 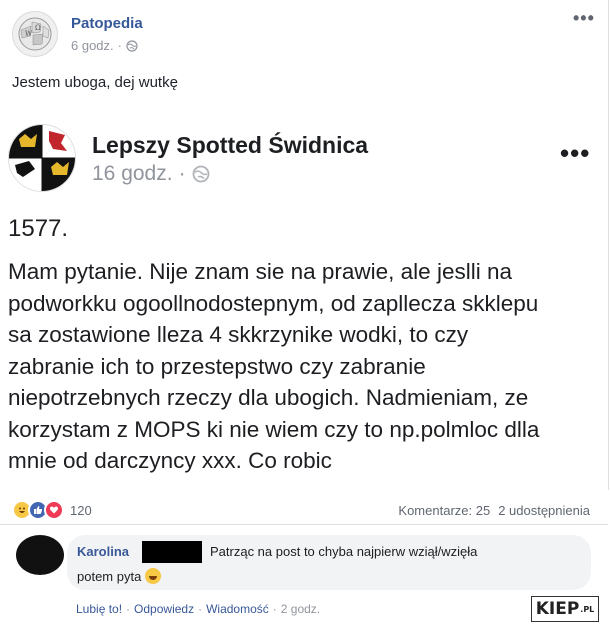 I want to click on shared-page-avatar, so click(x=42, y=158).